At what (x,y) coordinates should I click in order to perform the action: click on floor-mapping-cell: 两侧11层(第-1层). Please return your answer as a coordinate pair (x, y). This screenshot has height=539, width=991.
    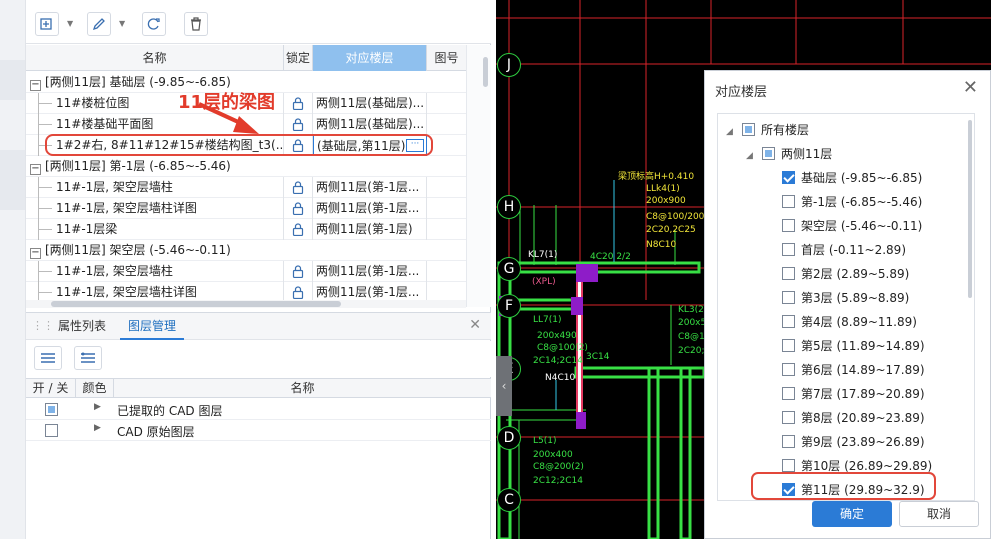
    Looking at the image, I should click on (370, 229).